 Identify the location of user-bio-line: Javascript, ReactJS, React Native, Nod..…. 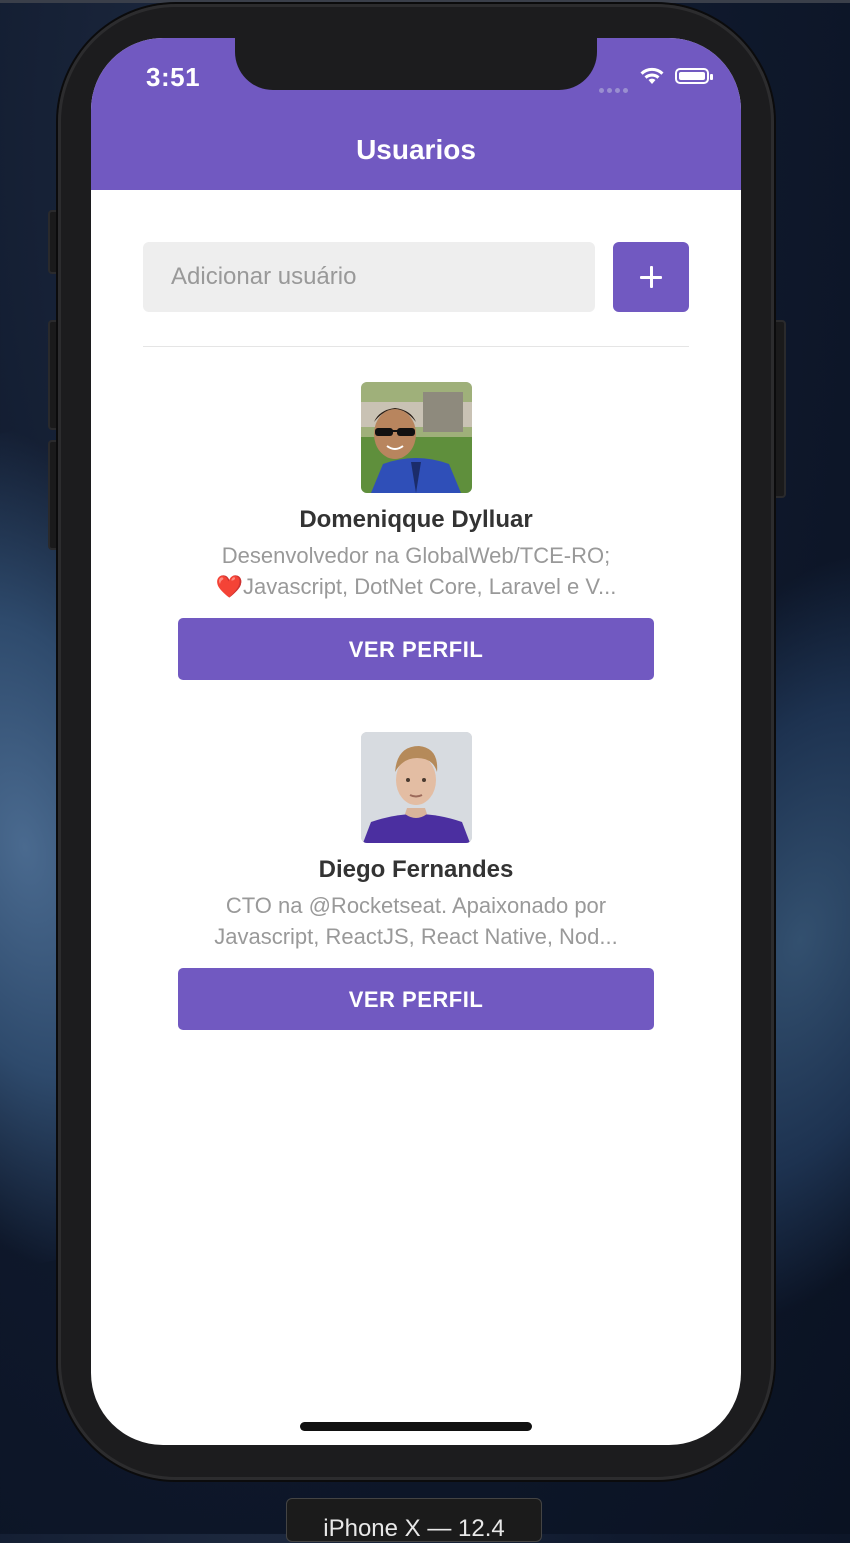
(416, 936).